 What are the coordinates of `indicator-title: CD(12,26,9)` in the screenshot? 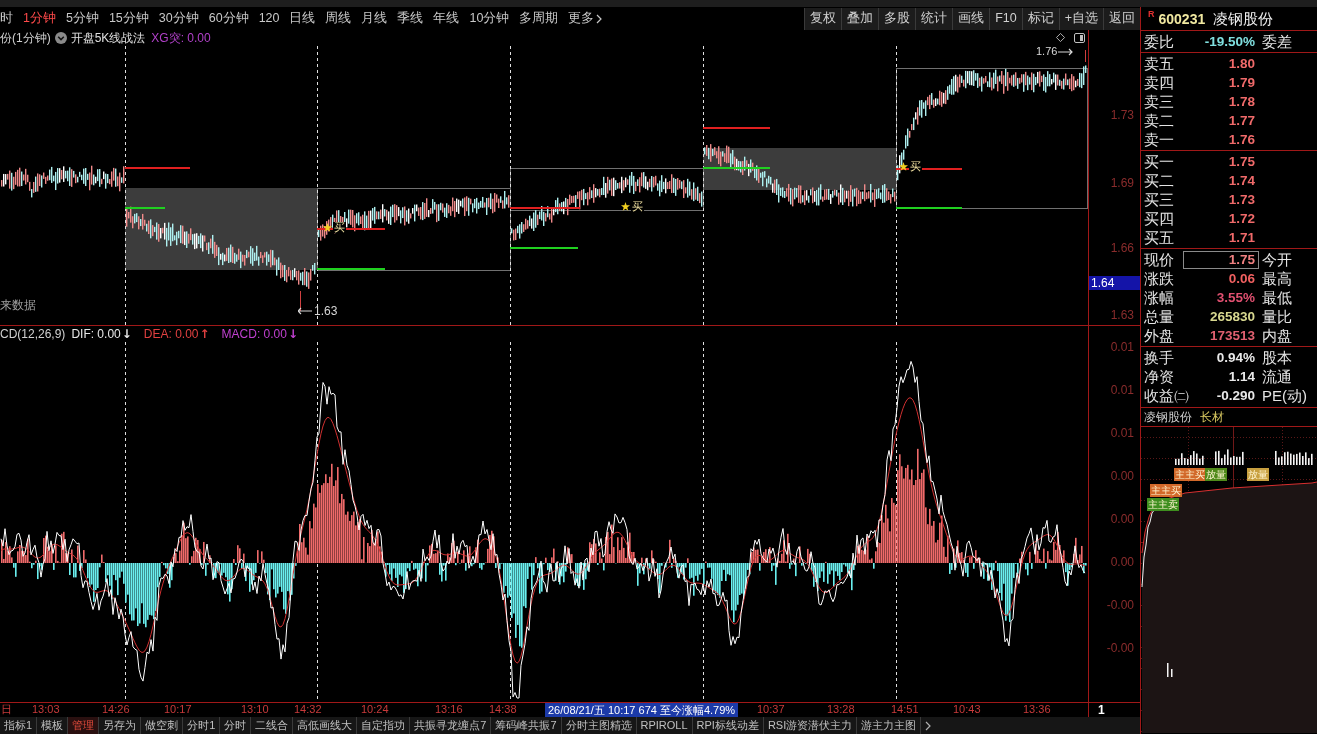 It's located at (33, 334).